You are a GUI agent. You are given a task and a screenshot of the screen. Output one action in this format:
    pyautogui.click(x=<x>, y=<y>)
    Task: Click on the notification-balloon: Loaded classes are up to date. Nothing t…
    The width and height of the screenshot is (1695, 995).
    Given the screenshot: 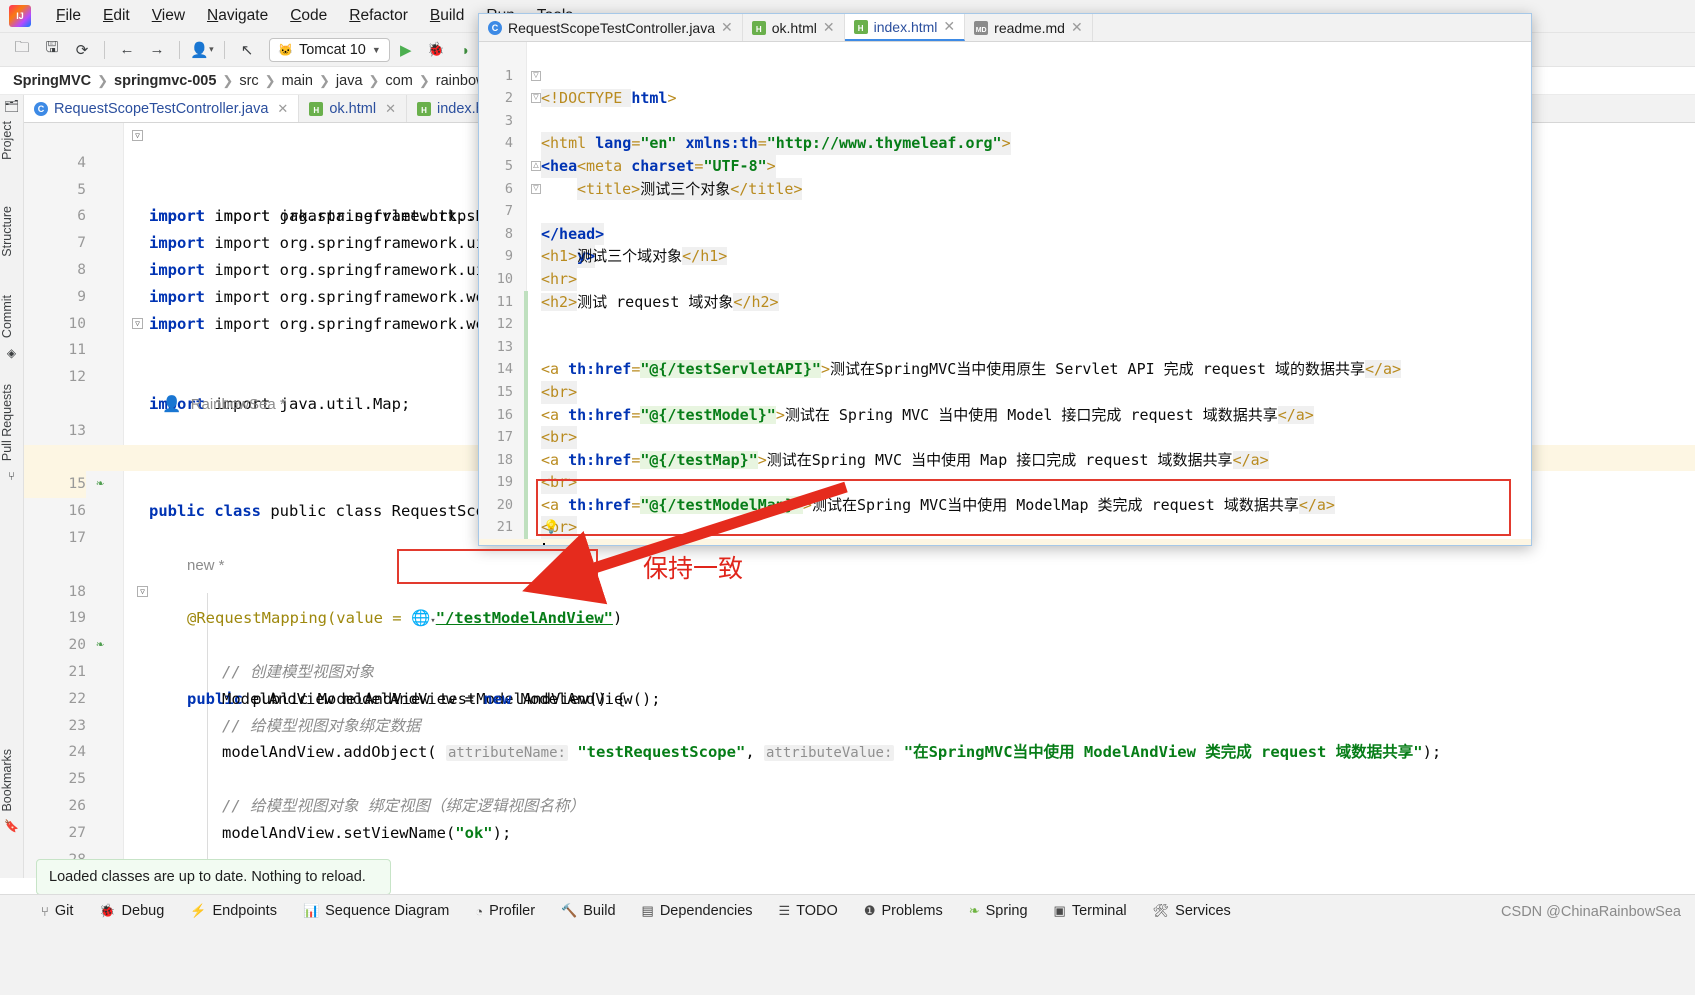 What is the action you would take?
    pyautogui.click(x=213, y=877)
    